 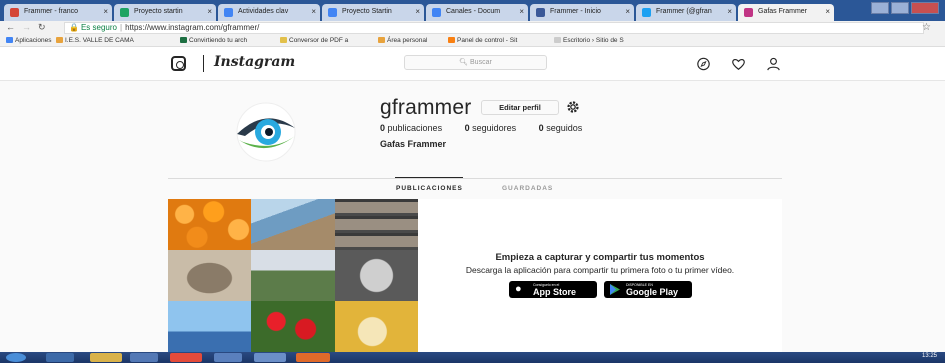 I want to click on search-icon: 🔍︎, so click(x=465, y=62).